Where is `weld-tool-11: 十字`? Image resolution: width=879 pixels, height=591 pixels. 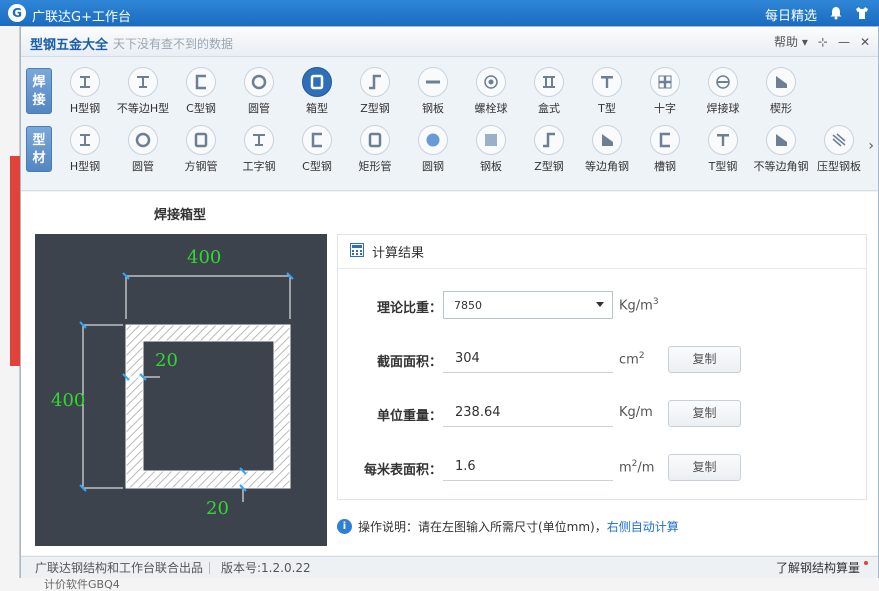 weld-tool-11: 十字 is located at coordinates (665, 90).